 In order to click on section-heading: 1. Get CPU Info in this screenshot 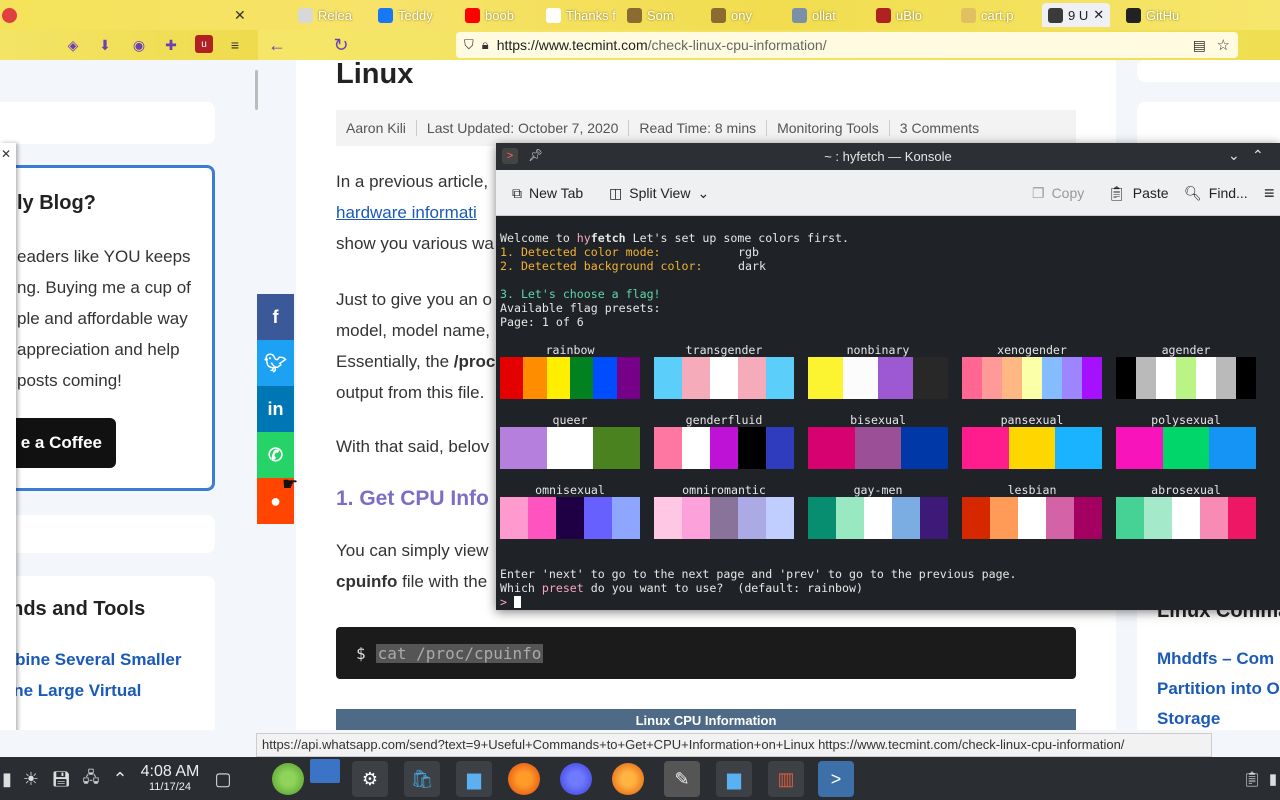, I will do `click(412, 498)`.